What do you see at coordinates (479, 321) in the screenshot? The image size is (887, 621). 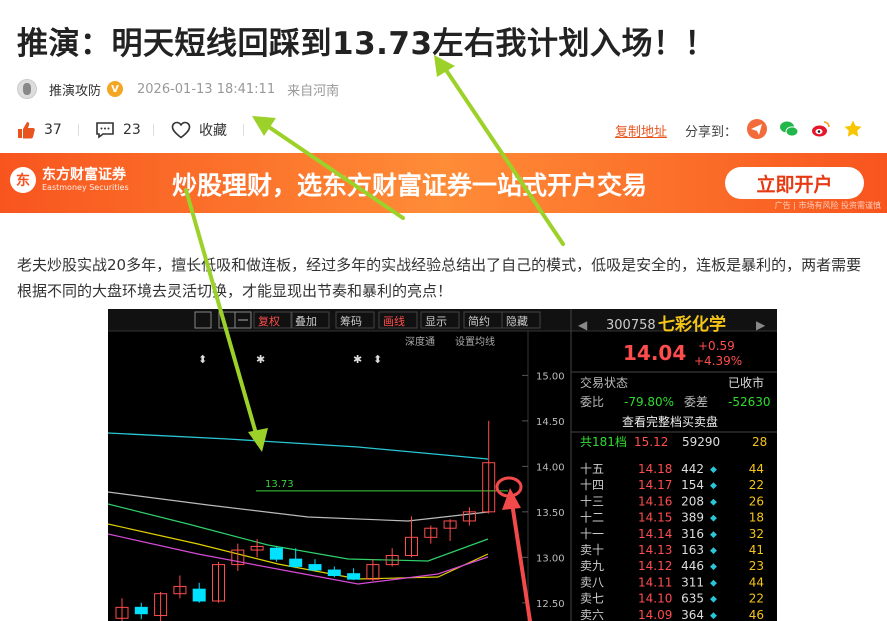 I see `toolbar-tab: 简约` at bounding box center [479, 321].